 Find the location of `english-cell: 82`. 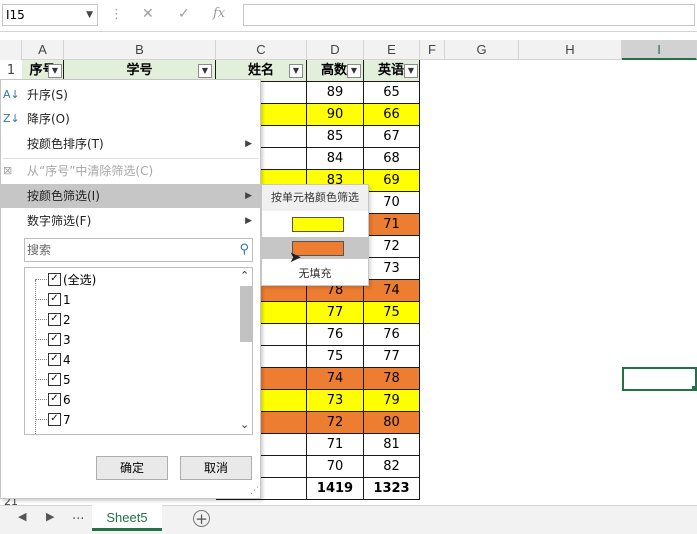

english-cell: 82 is located at coordinates (392, 467).